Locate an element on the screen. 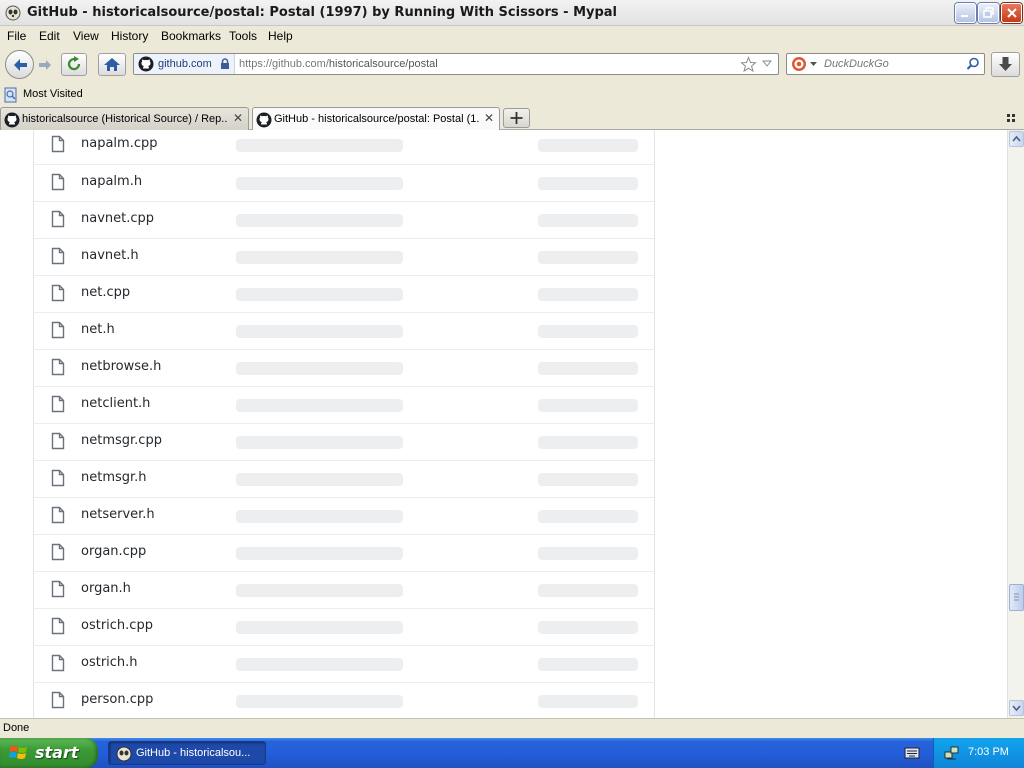 This screenshot has width=1024, height=768. file-name-link: netbrowse.h is located at coordinates (121, 366).